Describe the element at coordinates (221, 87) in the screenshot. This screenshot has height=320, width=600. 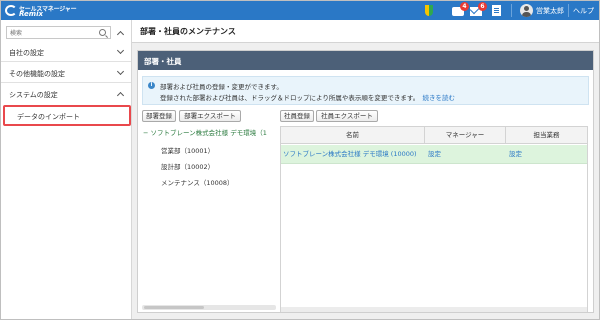
I see `info-text: 部署および社員の登録・変更ができます。` at that location.